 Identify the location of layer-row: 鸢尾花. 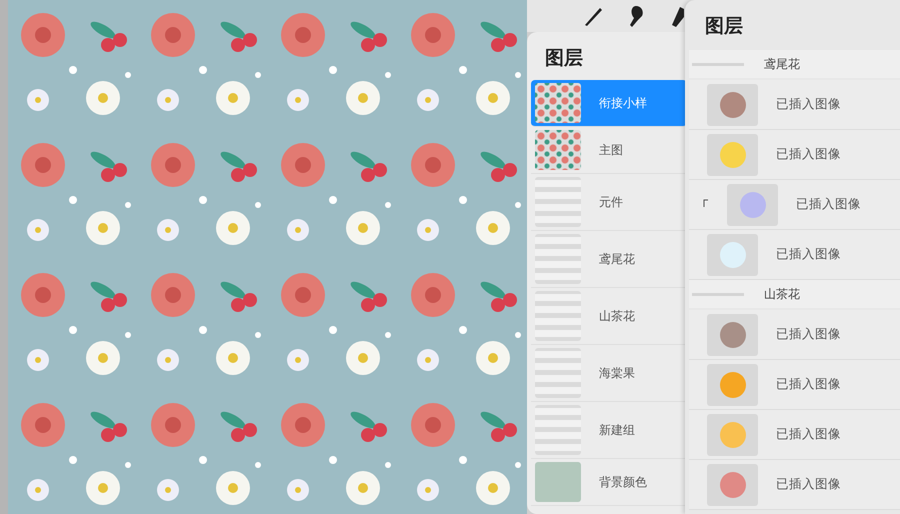
(609, 259).